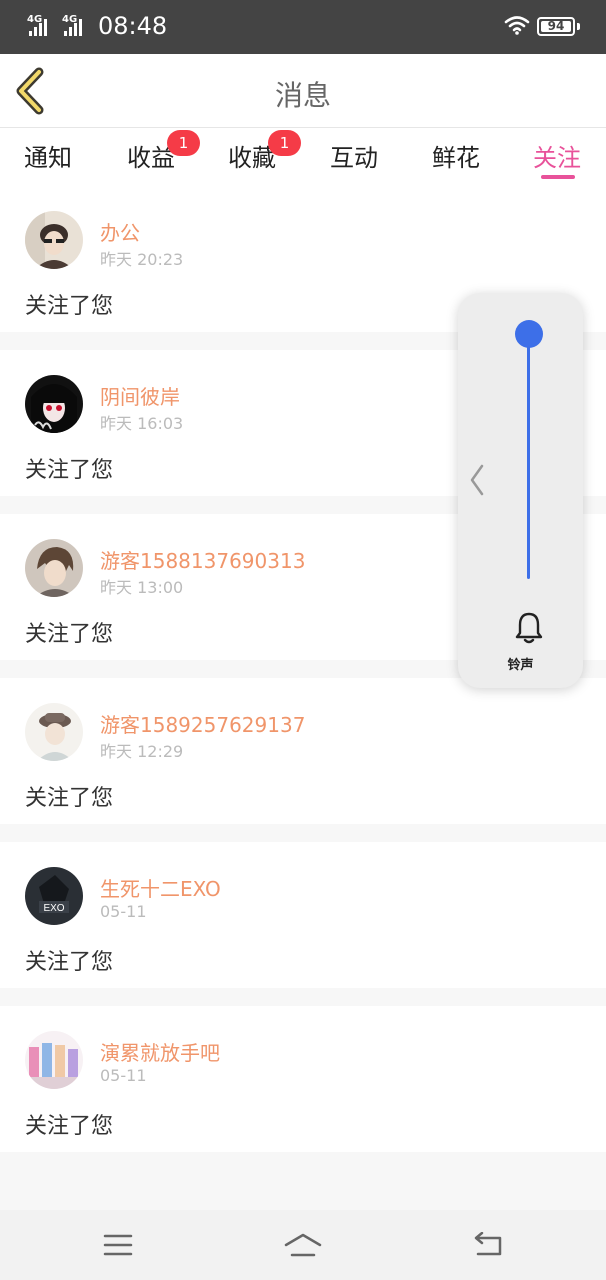 The image size is (606, 1280). Describe the element at coordinates (528, 456) in the screenshot. I see `volume-slider-track` at that location.